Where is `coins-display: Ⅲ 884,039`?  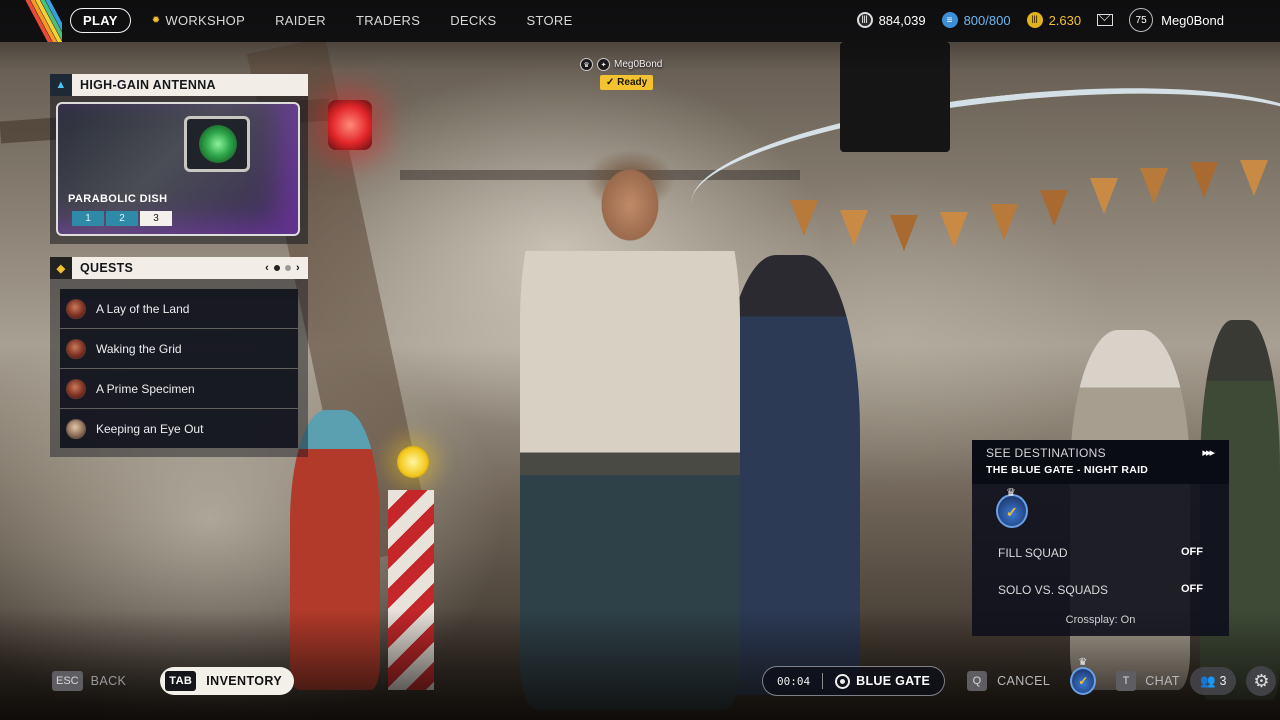
coins-display: Ⅲ 884,039 is located at coordinates (891, 20).